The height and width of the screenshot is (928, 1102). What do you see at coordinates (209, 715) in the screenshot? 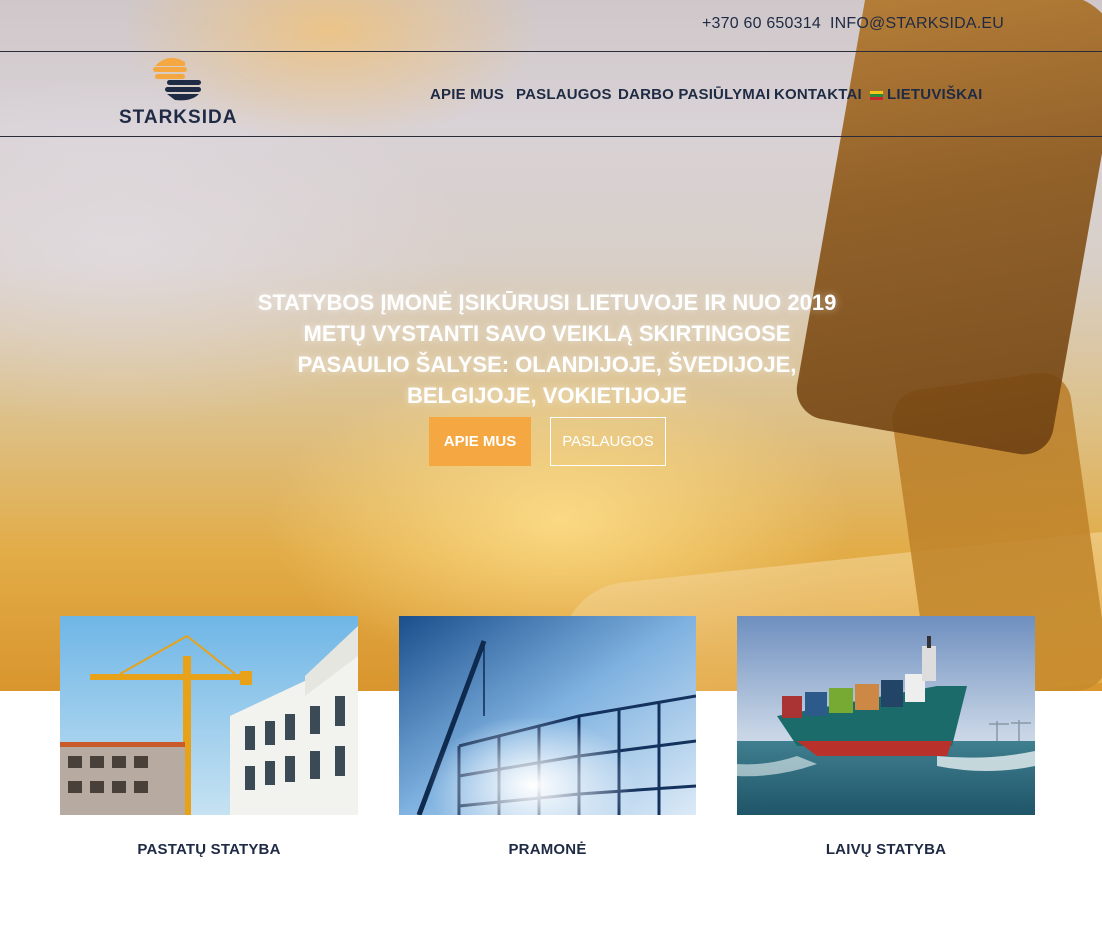
I see `building-construction-cranes-image` at bounding box center [209, 715].